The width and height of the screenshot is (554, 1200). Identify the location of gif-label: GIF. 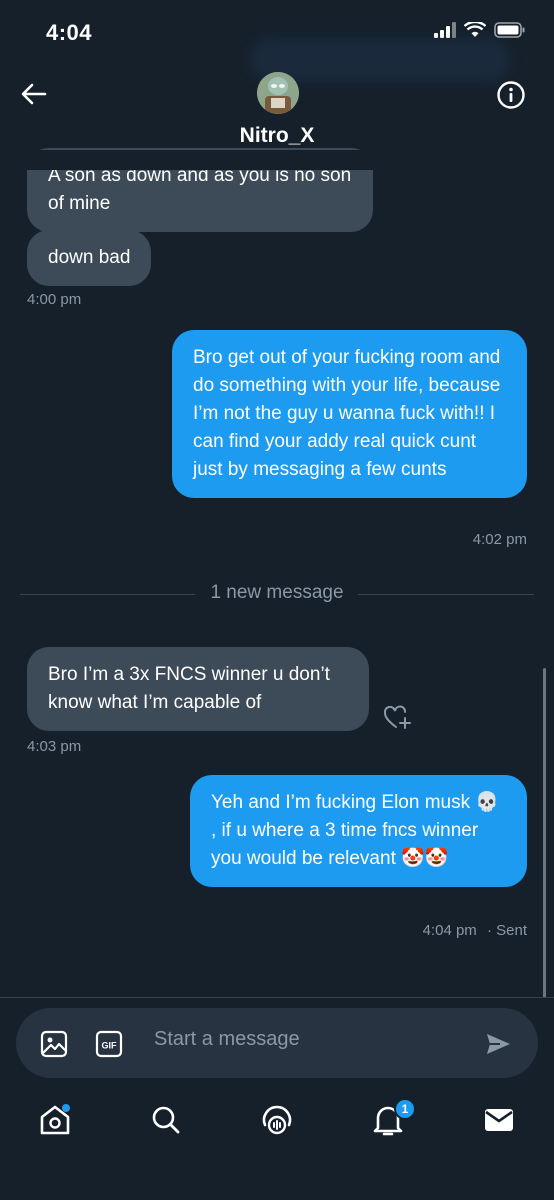
(110, 1046).